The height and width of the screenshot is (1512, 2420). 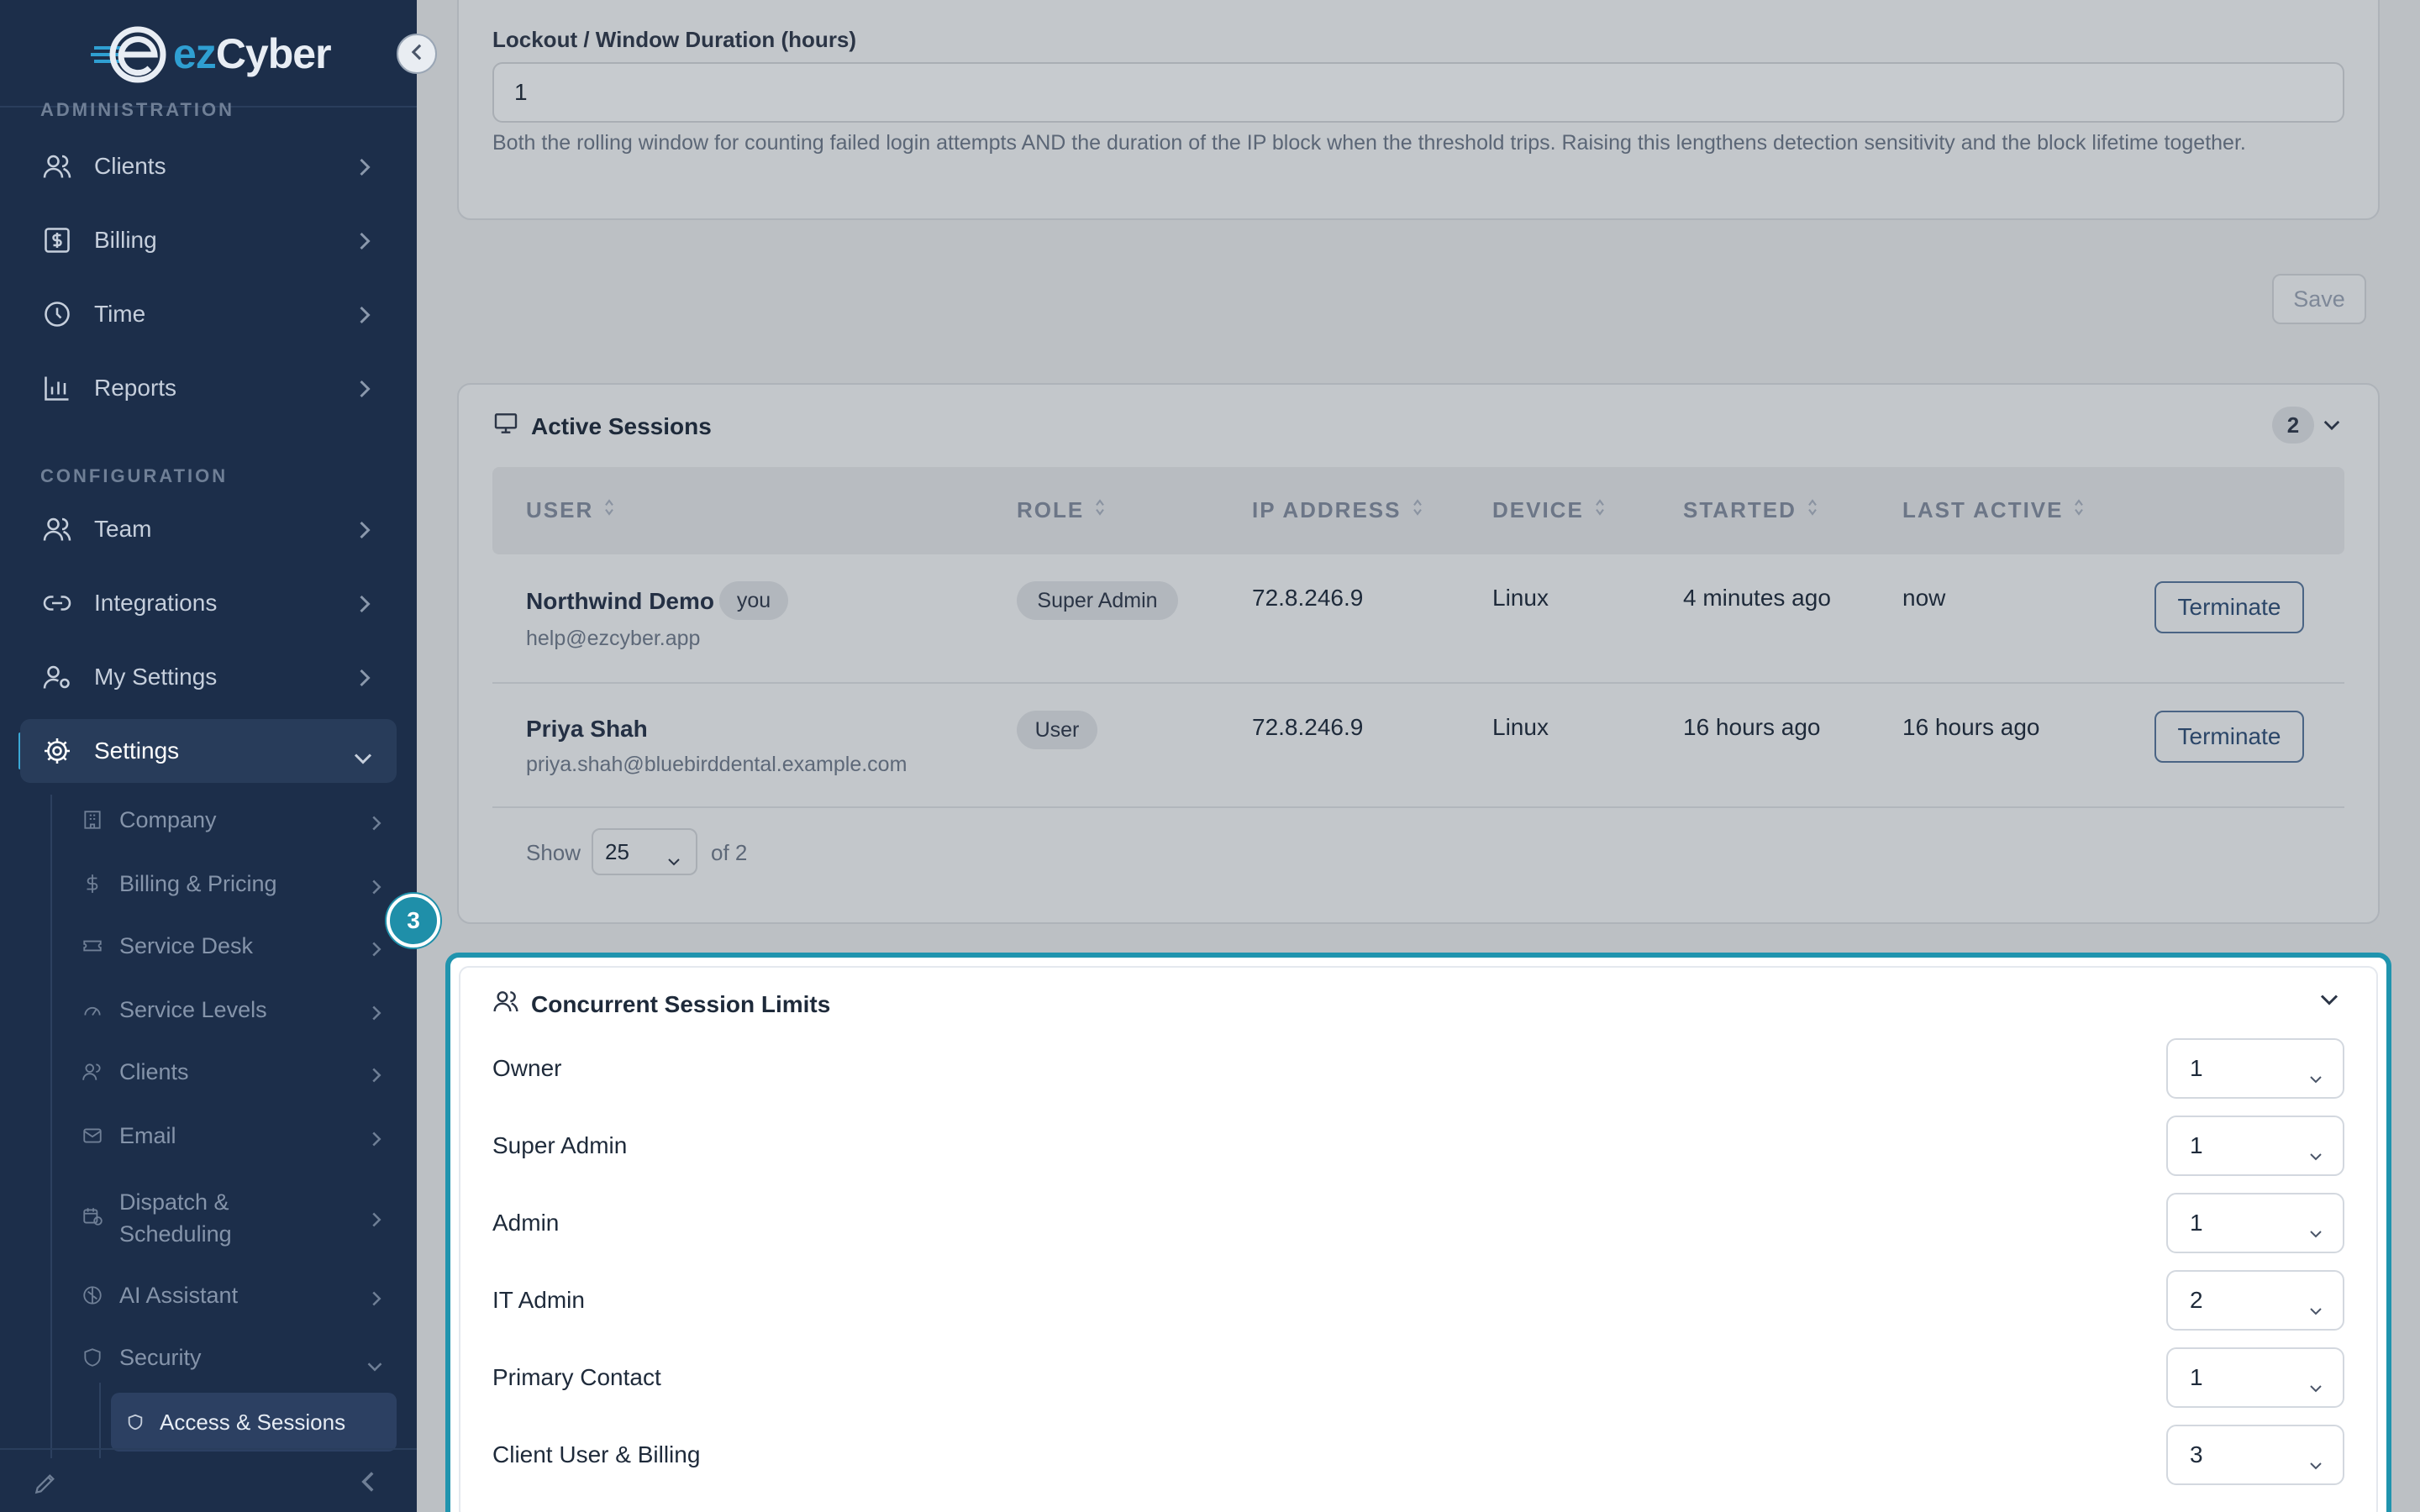 I want to click on limit-select-owner: 1, so click(x=2255, y=1068).